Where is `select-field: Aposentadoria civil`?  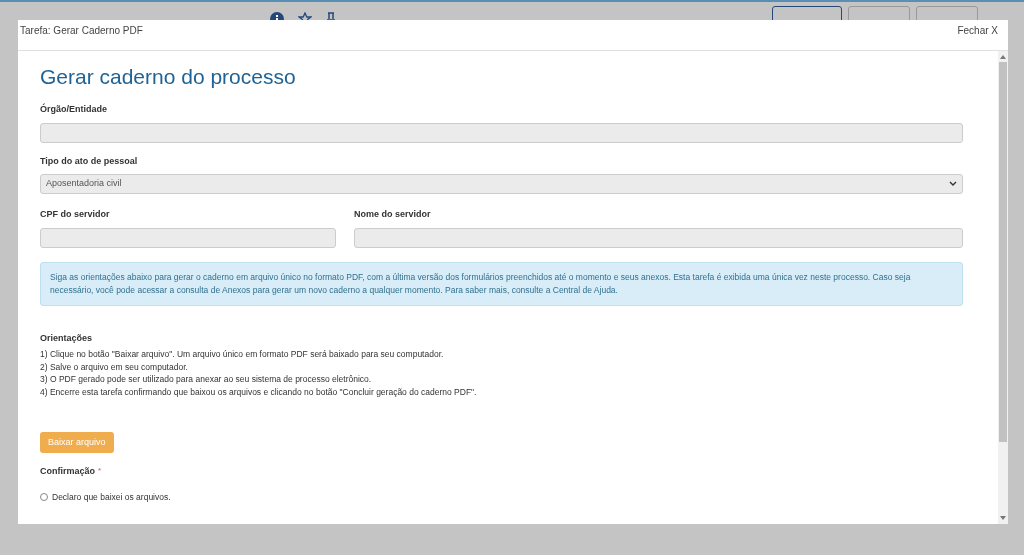
select-field: Aposentadoria civil is located at coordinates (501, 184).